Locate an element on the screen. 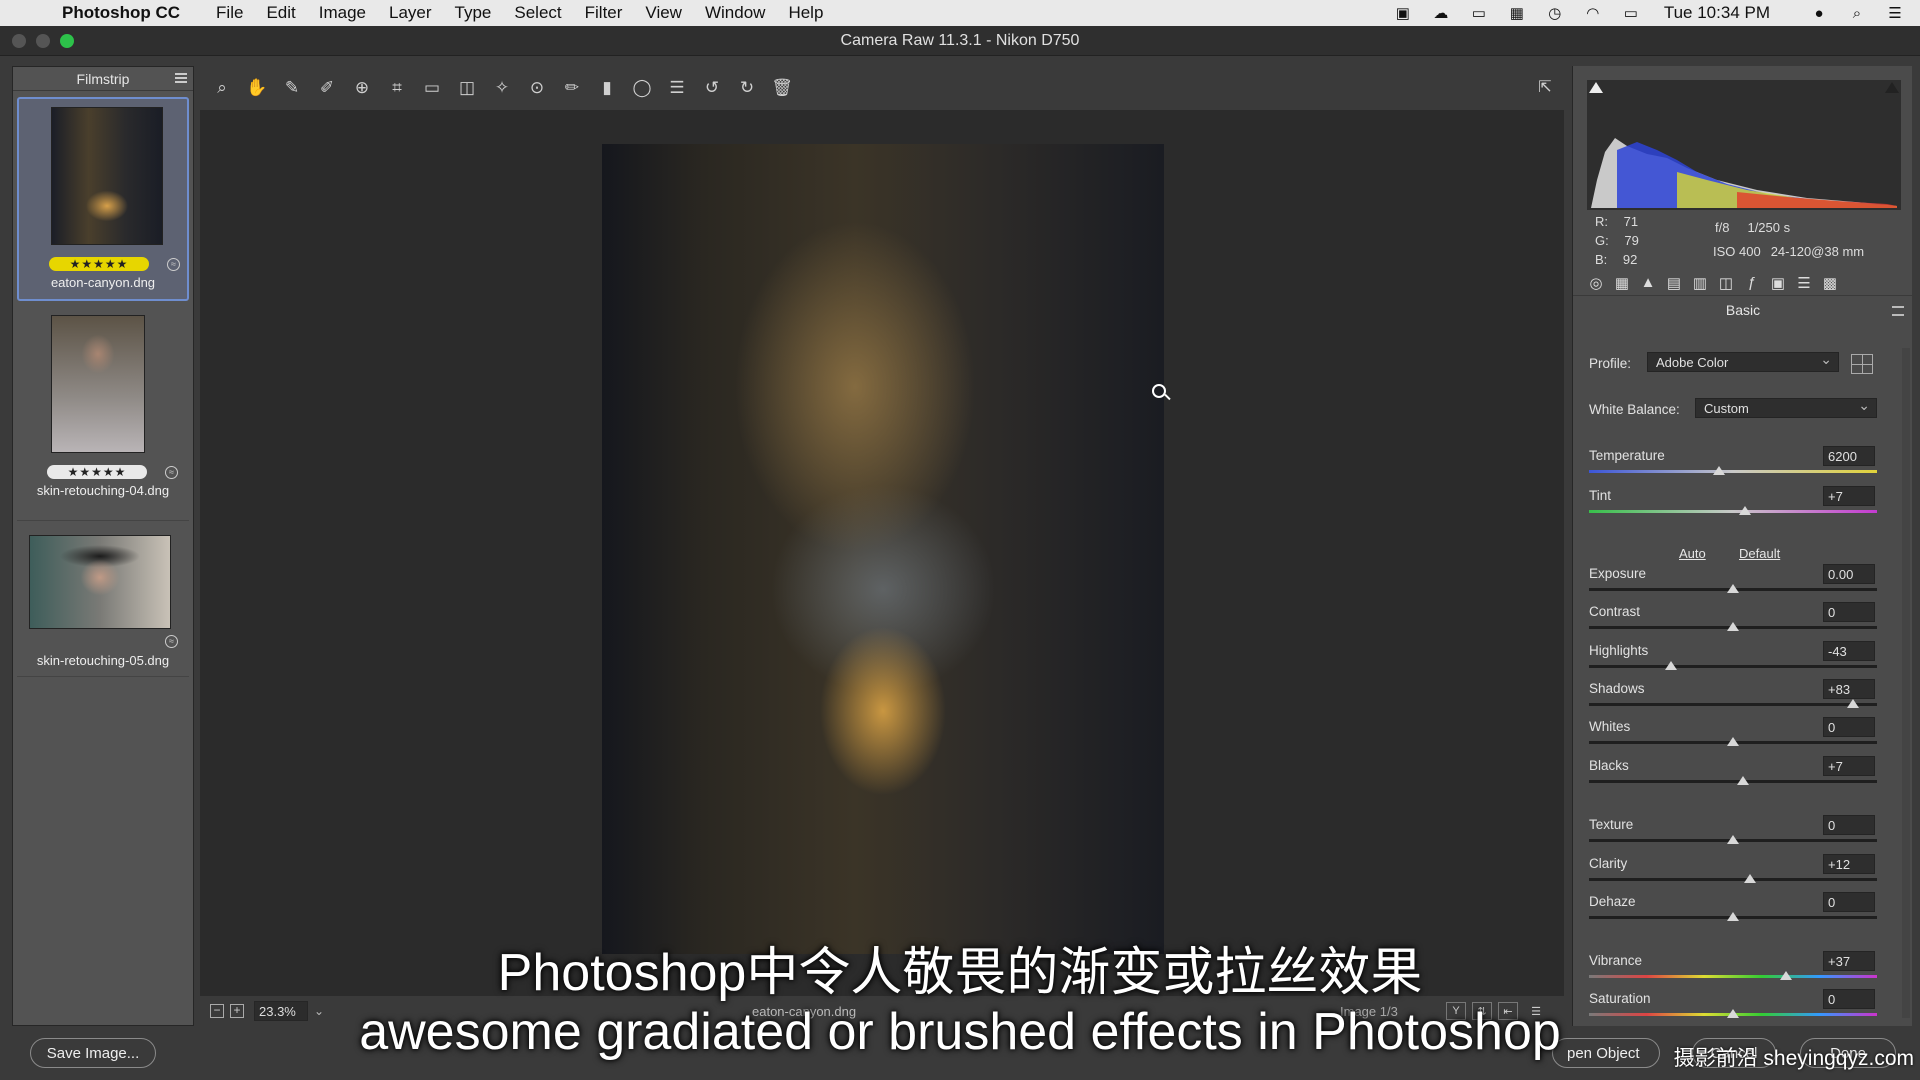 The width and height of the screenshot is (1920, 1080). dehaze-slider-thumb is located at coordinates (1733, 916).